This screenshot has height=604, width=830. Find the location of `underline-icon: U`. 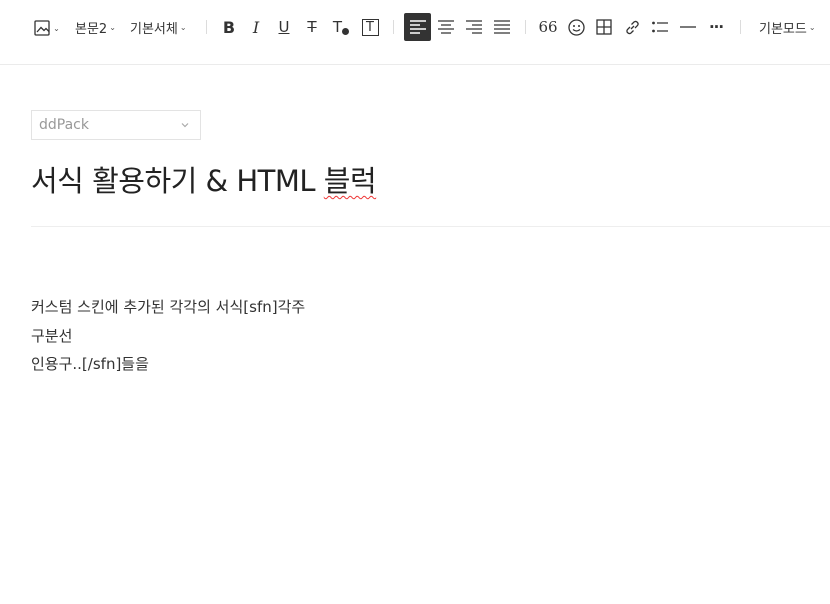

underline-icon: U is located at coordinates (284, 27).